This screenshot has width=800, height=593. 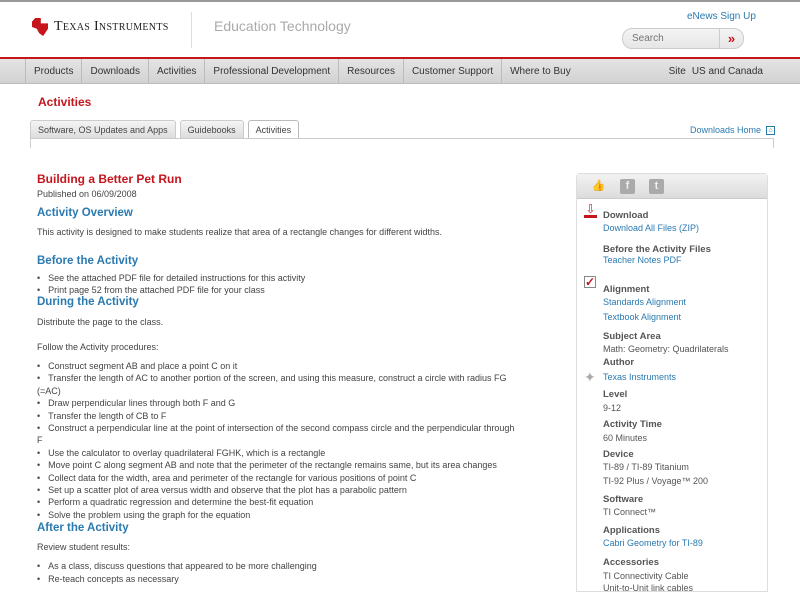 What do you see at coordinates (671, 38) in the screenshot?
I see `search-input` at bounding box center [671, 38].